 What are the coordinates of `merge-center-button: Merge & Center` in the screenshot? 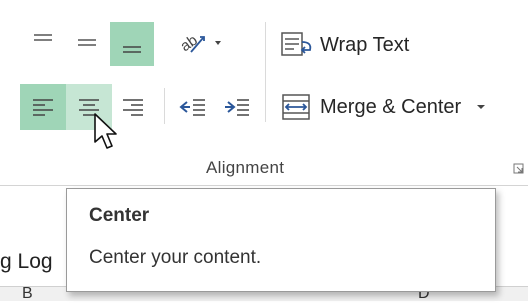 It's located at (400, 107).